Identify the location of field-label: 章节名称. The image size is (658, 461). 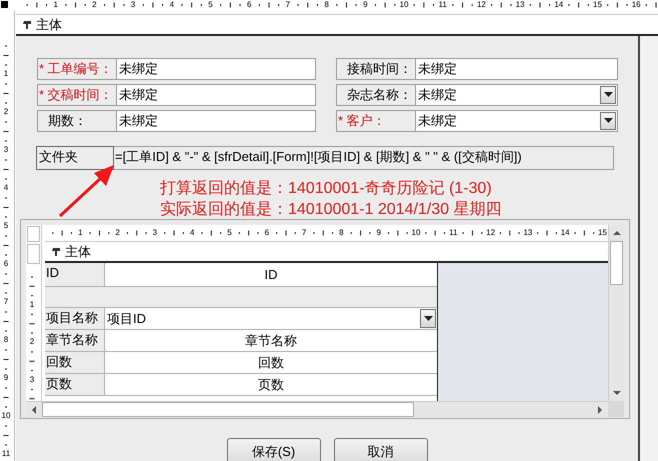
(74, 340).